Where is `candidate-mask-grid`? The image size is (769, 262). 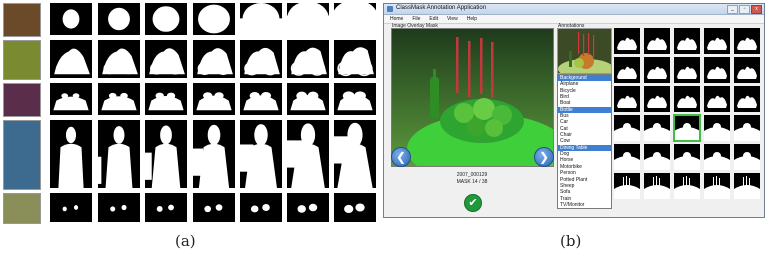 candidate-mask-grid is located at coordinates (688, 115).